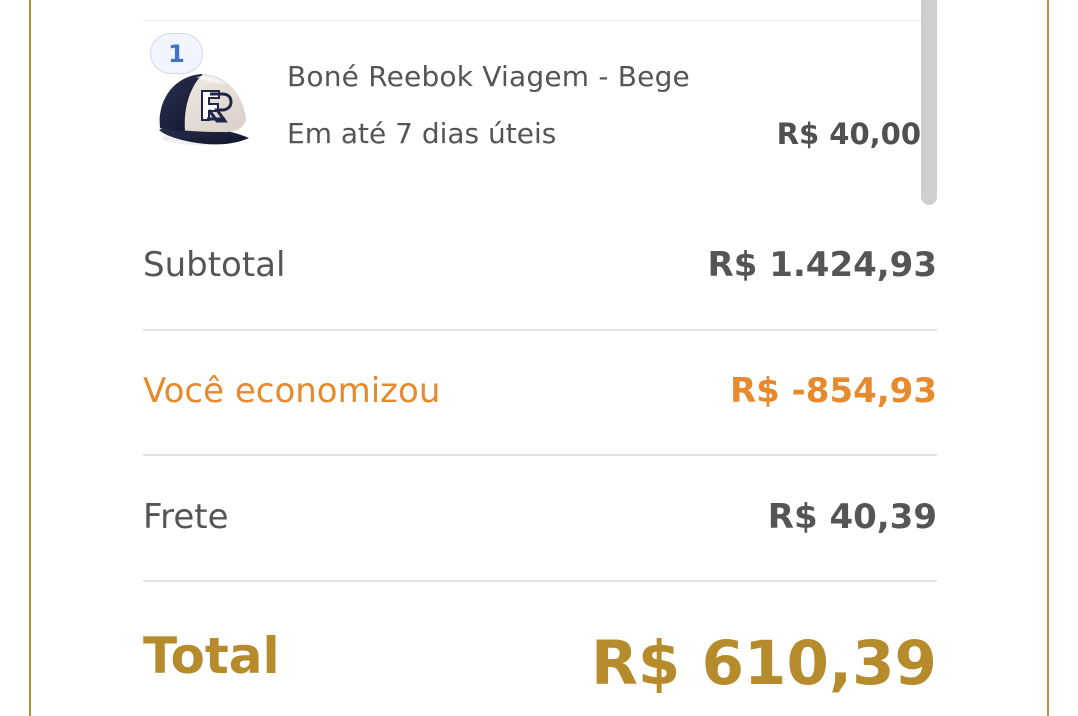 Image resolution: width=1078 pixels, height=716 pixels. I want to click on savings-divider, so click(540, 455).